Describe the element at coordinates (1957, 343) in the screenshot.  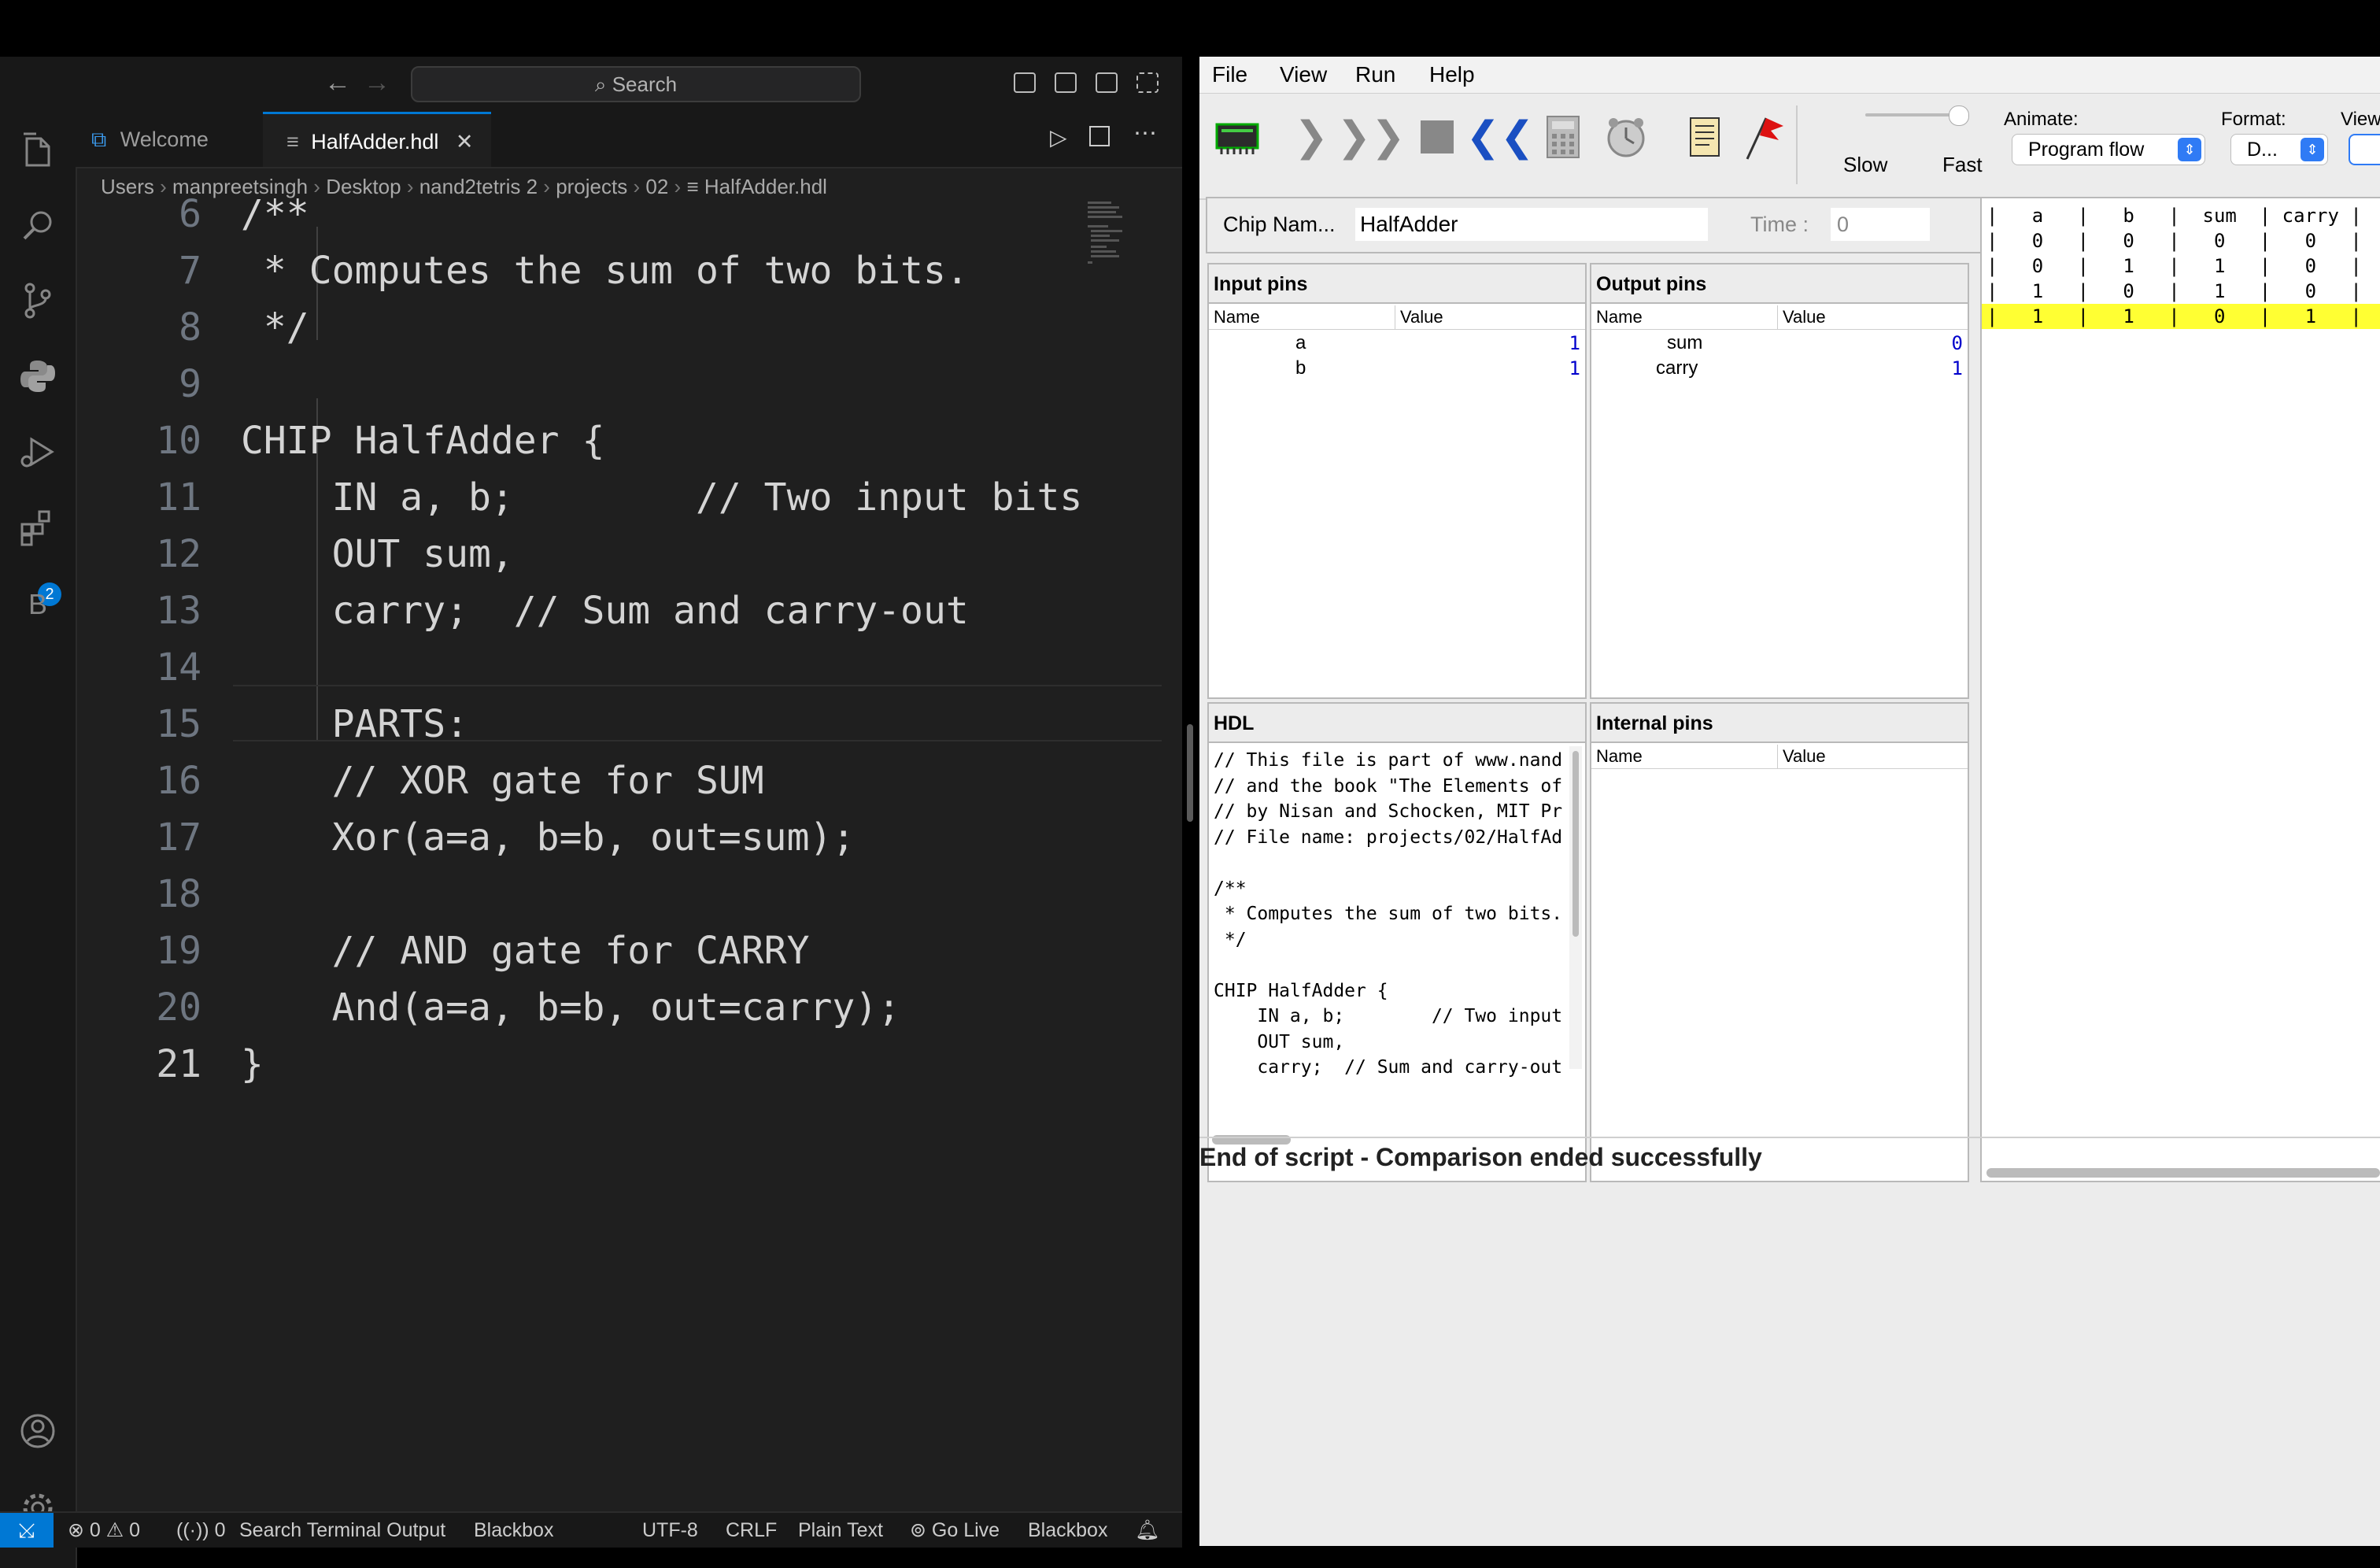
I see `pin-value: 0` at that location.